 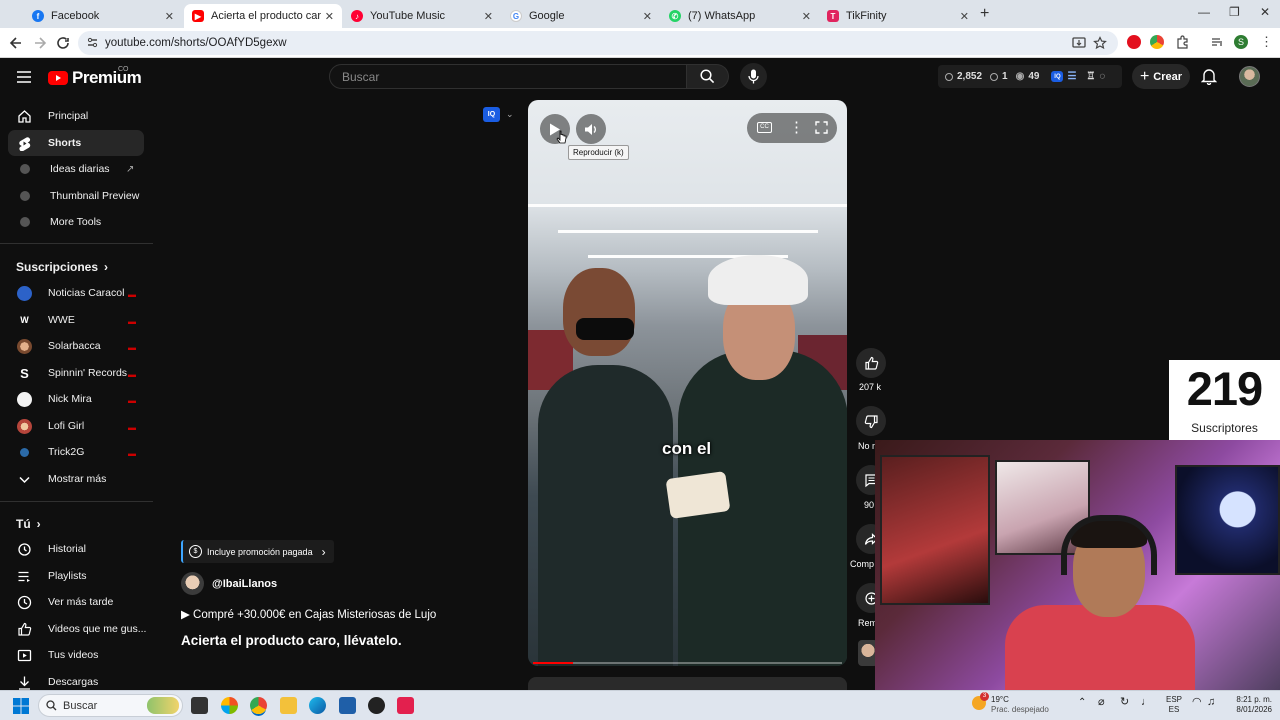 What do you see at coordinates (1182, 42) in the screenshot?
I see `extensions-puzzle-icon` at bounding box center [1182, 42].